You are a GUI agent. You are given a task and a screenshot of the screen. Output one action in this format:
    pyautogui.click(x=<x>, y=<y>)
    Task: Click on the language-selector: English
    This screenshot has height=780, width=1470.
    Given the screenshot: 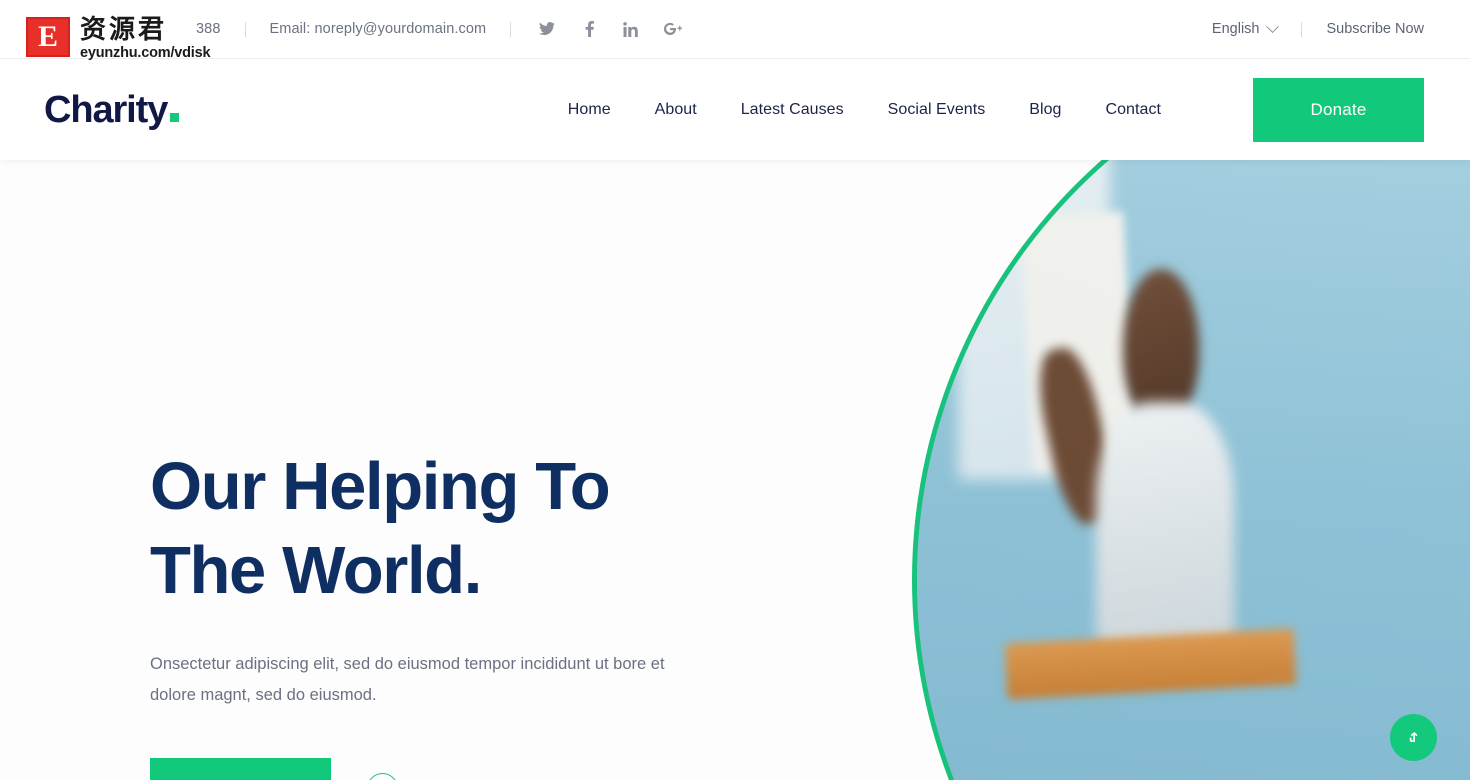 What is the action you would take?
    pyautogui.click(x=1245, y=28)
    